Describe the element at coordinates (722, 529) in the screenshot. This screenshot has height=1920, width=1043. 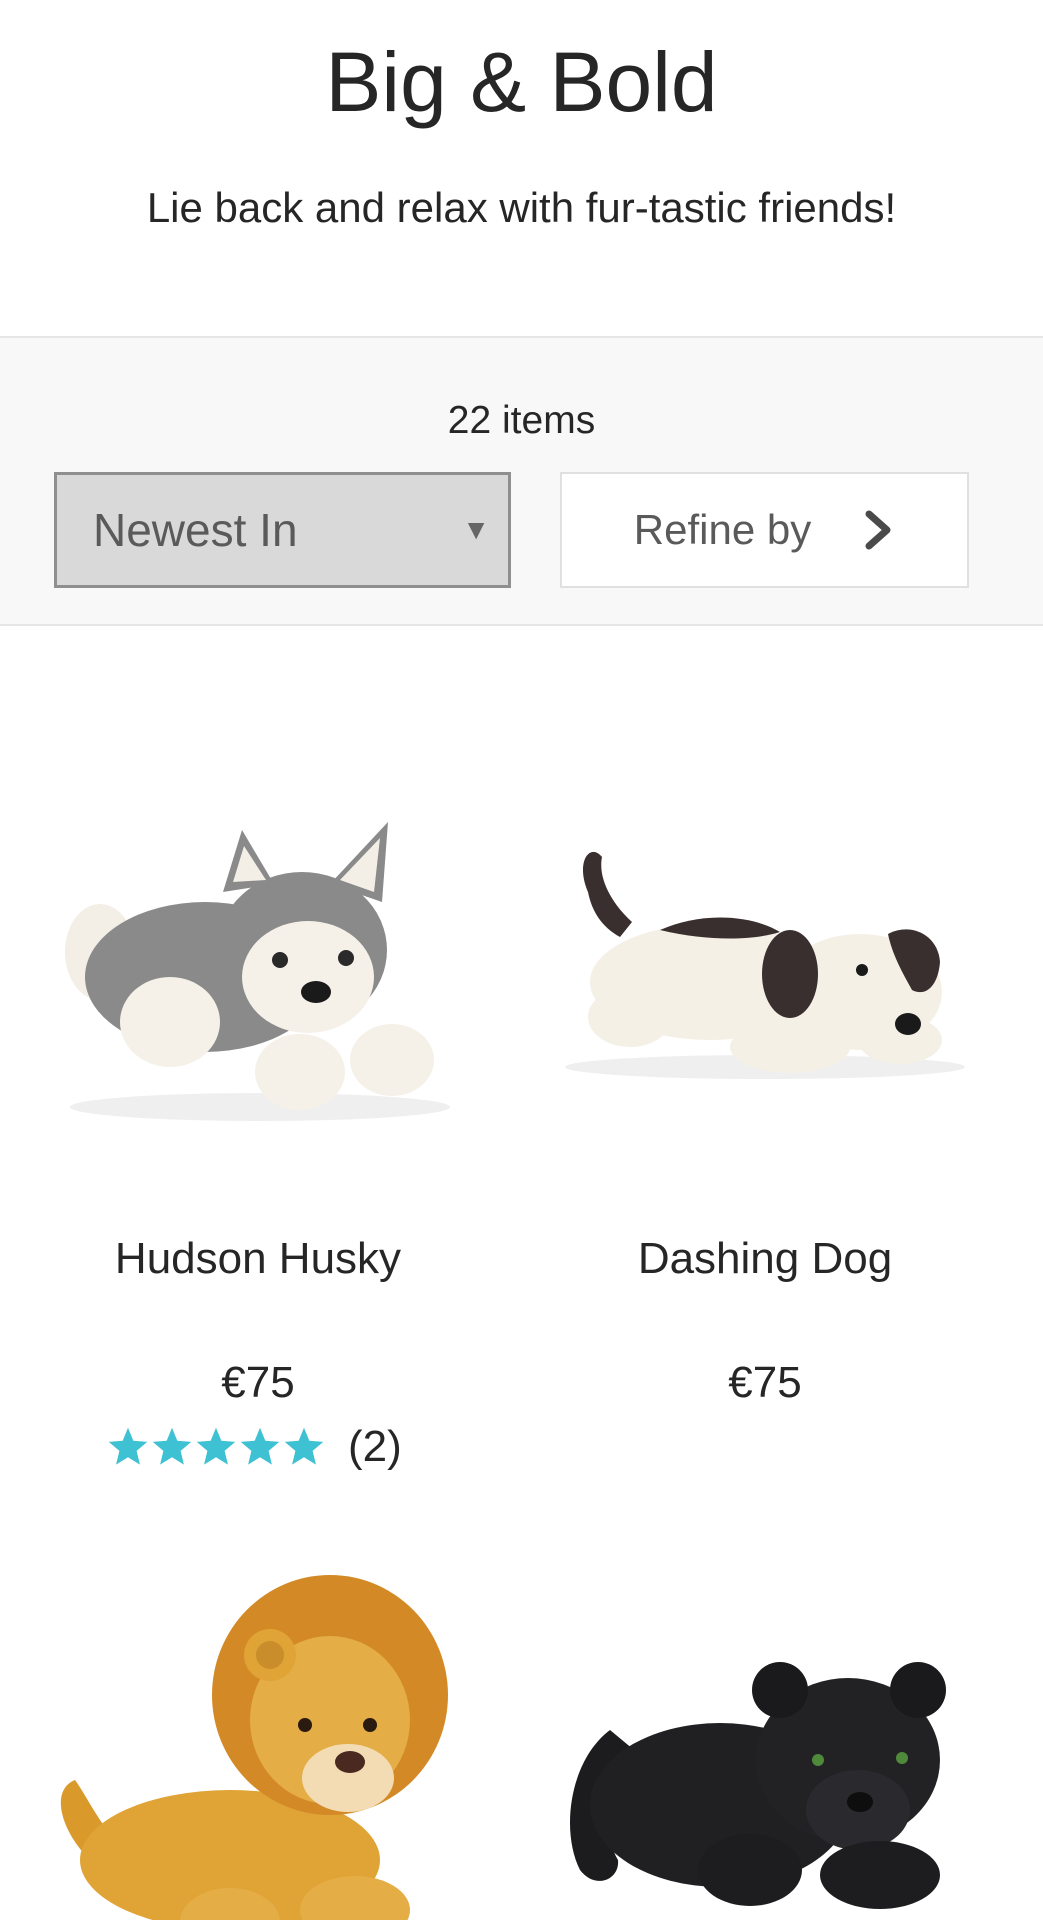
I see `refine-by-label: Refine by` at that location.